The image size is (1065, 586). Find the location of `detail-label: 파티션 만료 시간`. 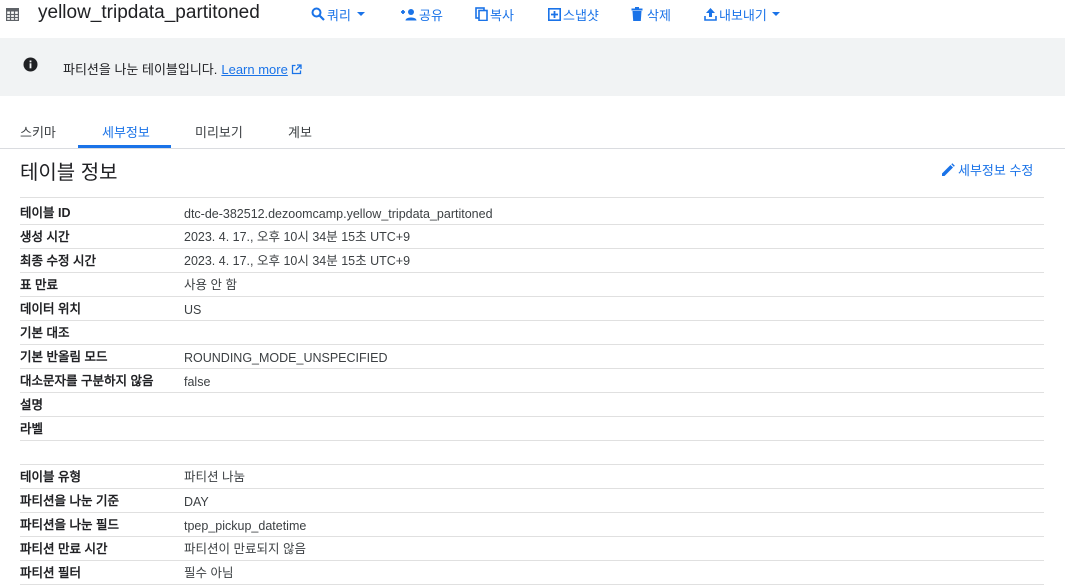

detail-label: 파티션 만료 시간 is located at coordinates (64, 549).